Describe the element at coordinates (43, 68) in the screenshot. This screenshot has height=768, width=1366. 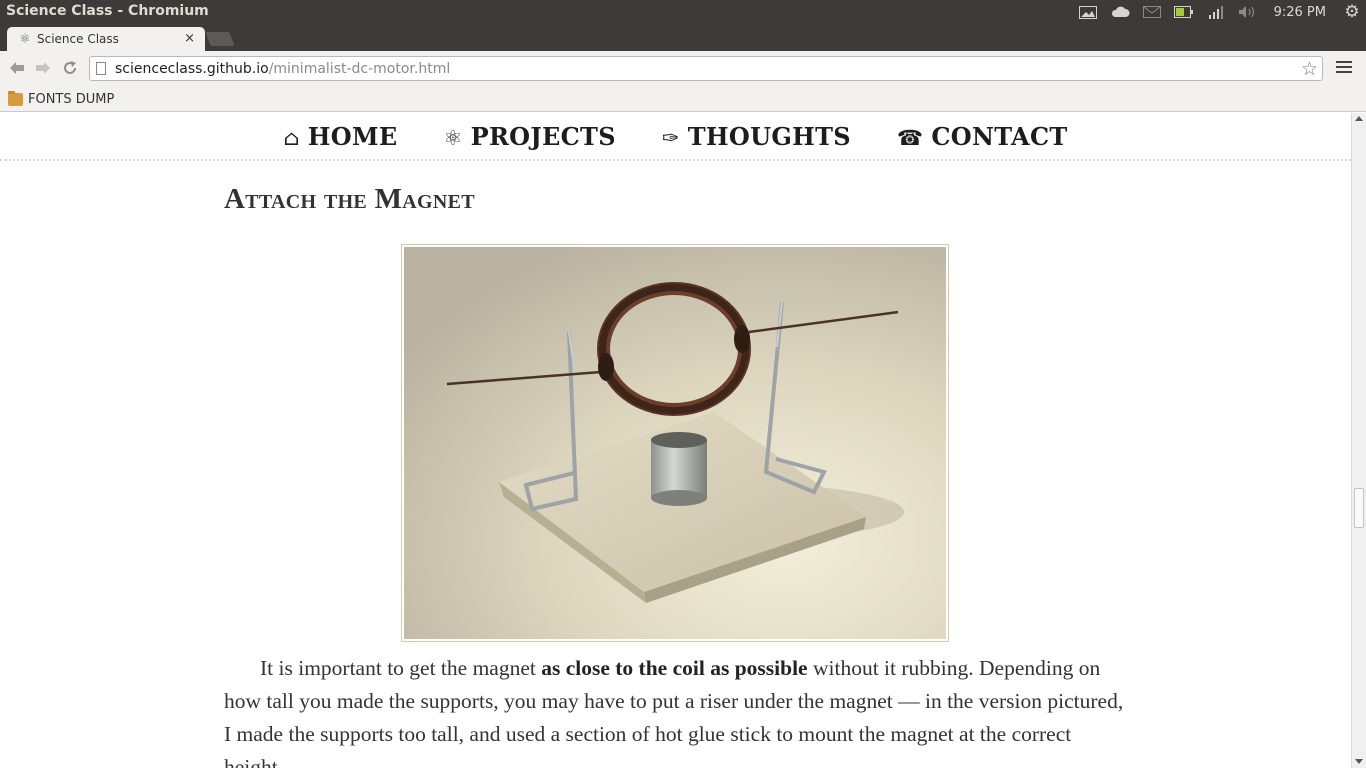
I see `forward-arrow-icon` at that location.